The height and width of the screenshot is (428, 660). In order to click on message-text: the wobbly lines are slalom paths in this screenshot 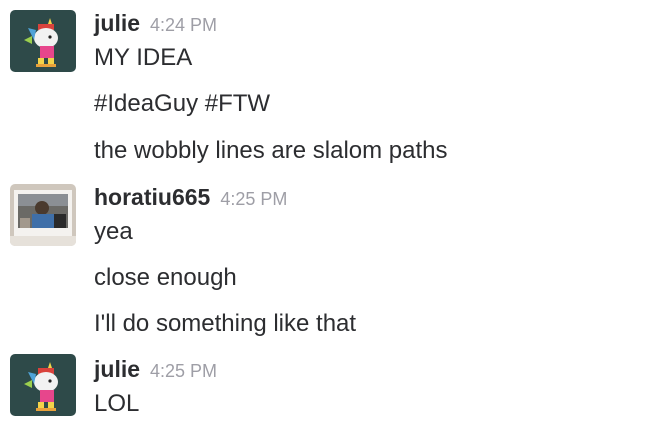, I will do `click(271, 150)`.